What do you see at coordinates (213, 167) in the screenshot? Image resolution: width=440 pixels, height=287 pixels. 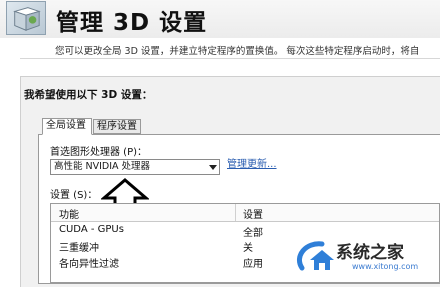 I see `chevron-down-icon` at bounding box center [213, 167].